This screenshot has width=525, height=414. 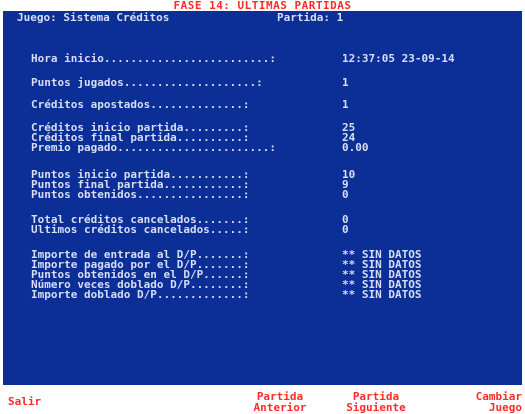 I want to click on previous-match-line1: Partida, so click(x=280, y=396).